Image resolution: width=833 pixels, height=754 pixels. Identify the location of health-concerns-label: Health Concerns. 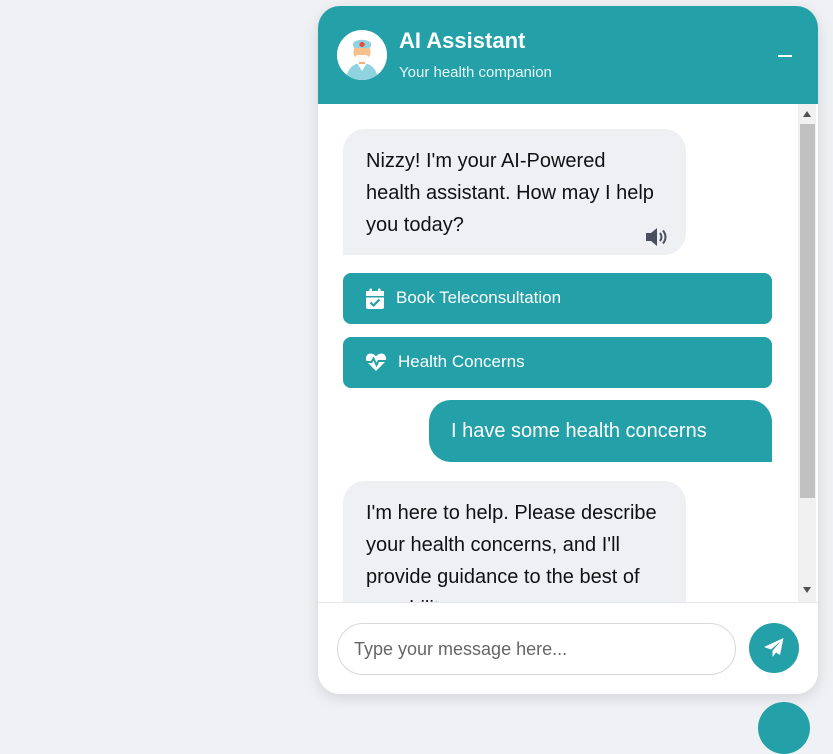
(461, 361).